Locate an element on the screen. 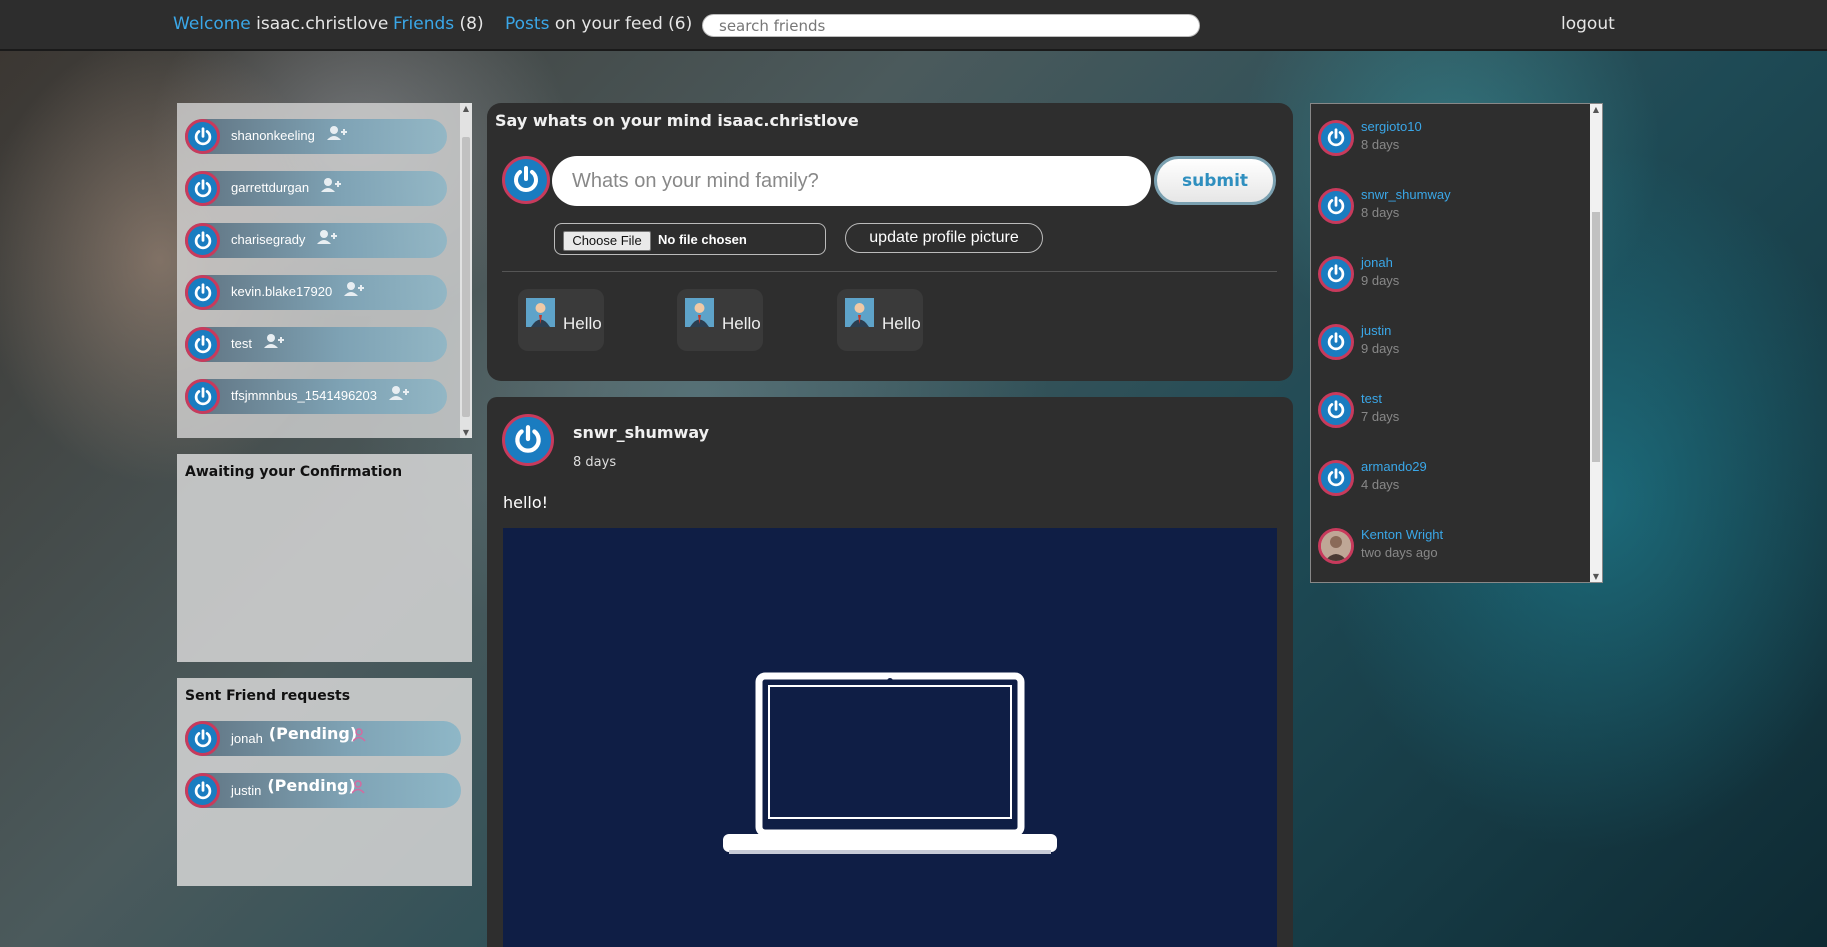 The height and width of the screenshot is (947, 1827). sent-request-item: justin (Pending) is located at coordinates (323, 790).